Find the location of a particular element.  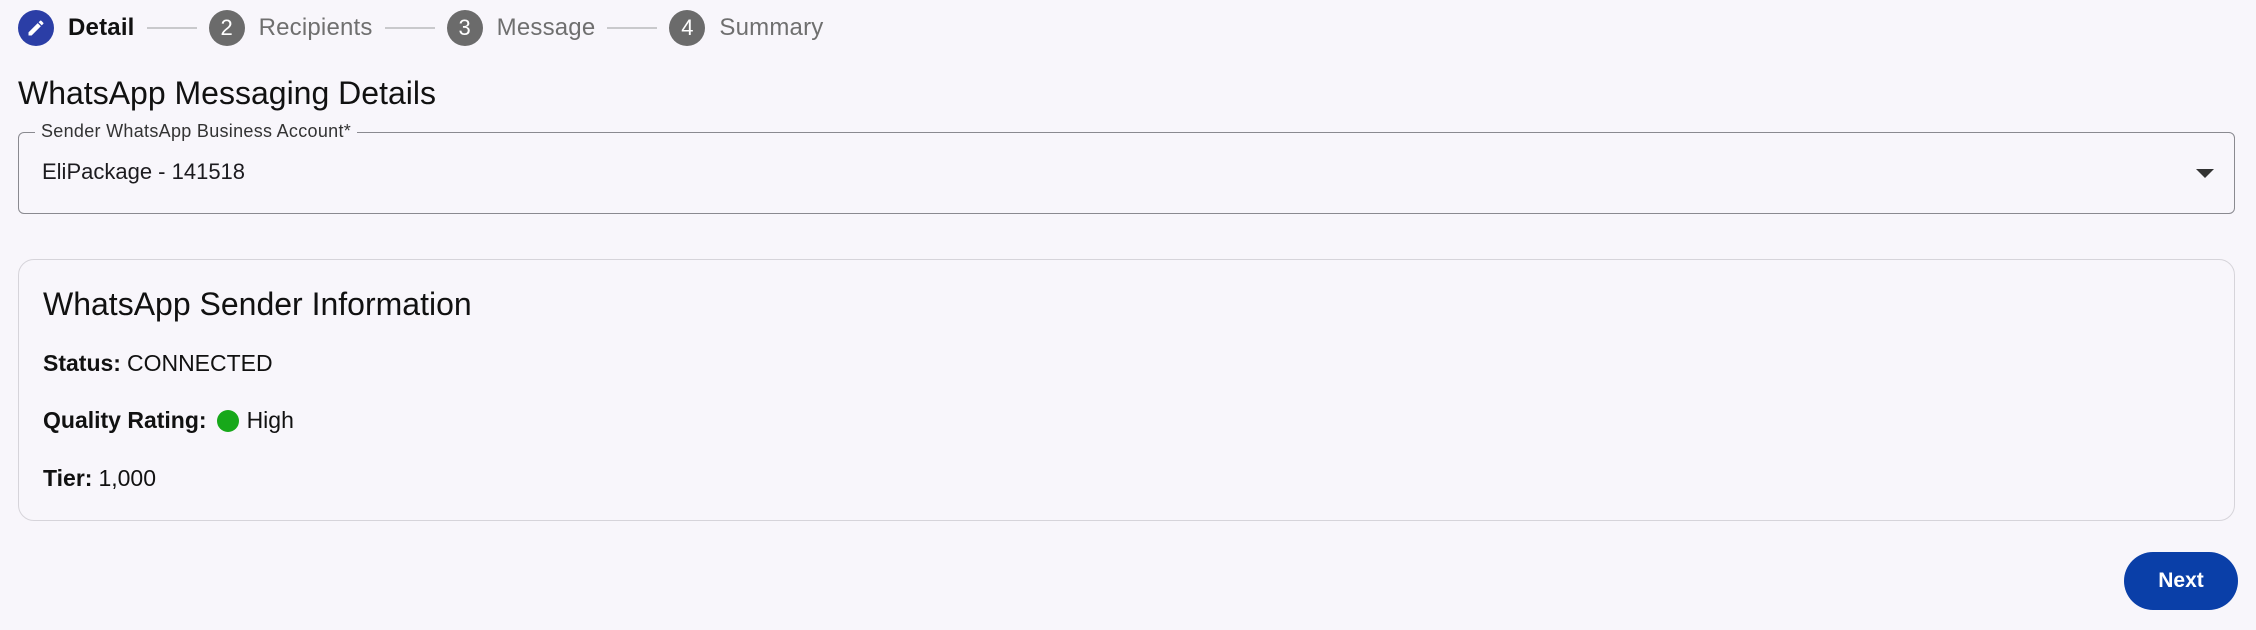

stepper: Detail 2 Recipients 3 Message 4 Summary is located at coordinates (421, 28).